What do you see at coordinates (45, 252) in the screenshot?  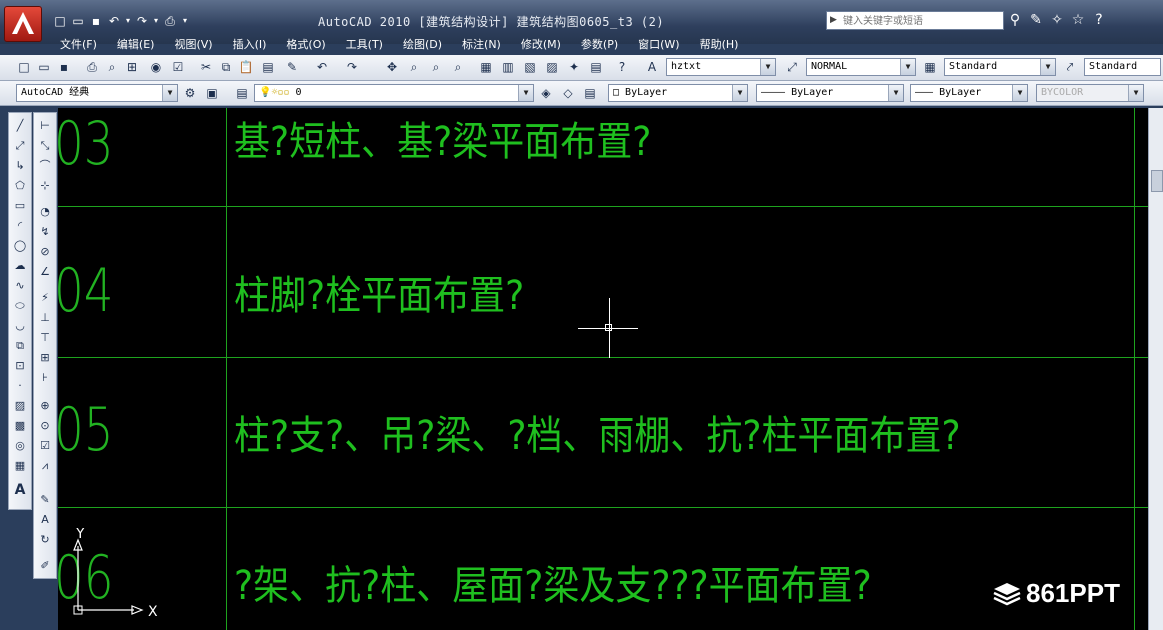 I see `dim-diameter-icon: ⊘` at bounding box center [45, 252].